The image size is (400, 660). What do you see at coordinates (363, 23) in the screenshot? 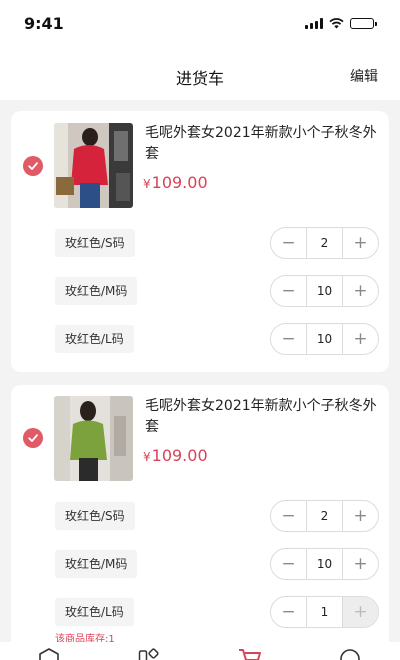
I see `battery-icon` at bounding box center [363, 23].